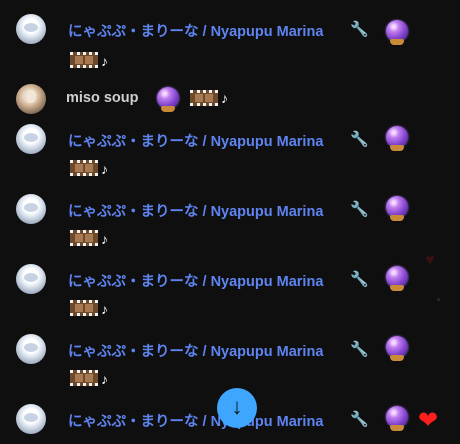 The height and width of the screenshot is (444, 460). I want to click on chat-message: にゃぷぷ・まりーな / Nyapupu Marina 🔧, so click(215, 423).